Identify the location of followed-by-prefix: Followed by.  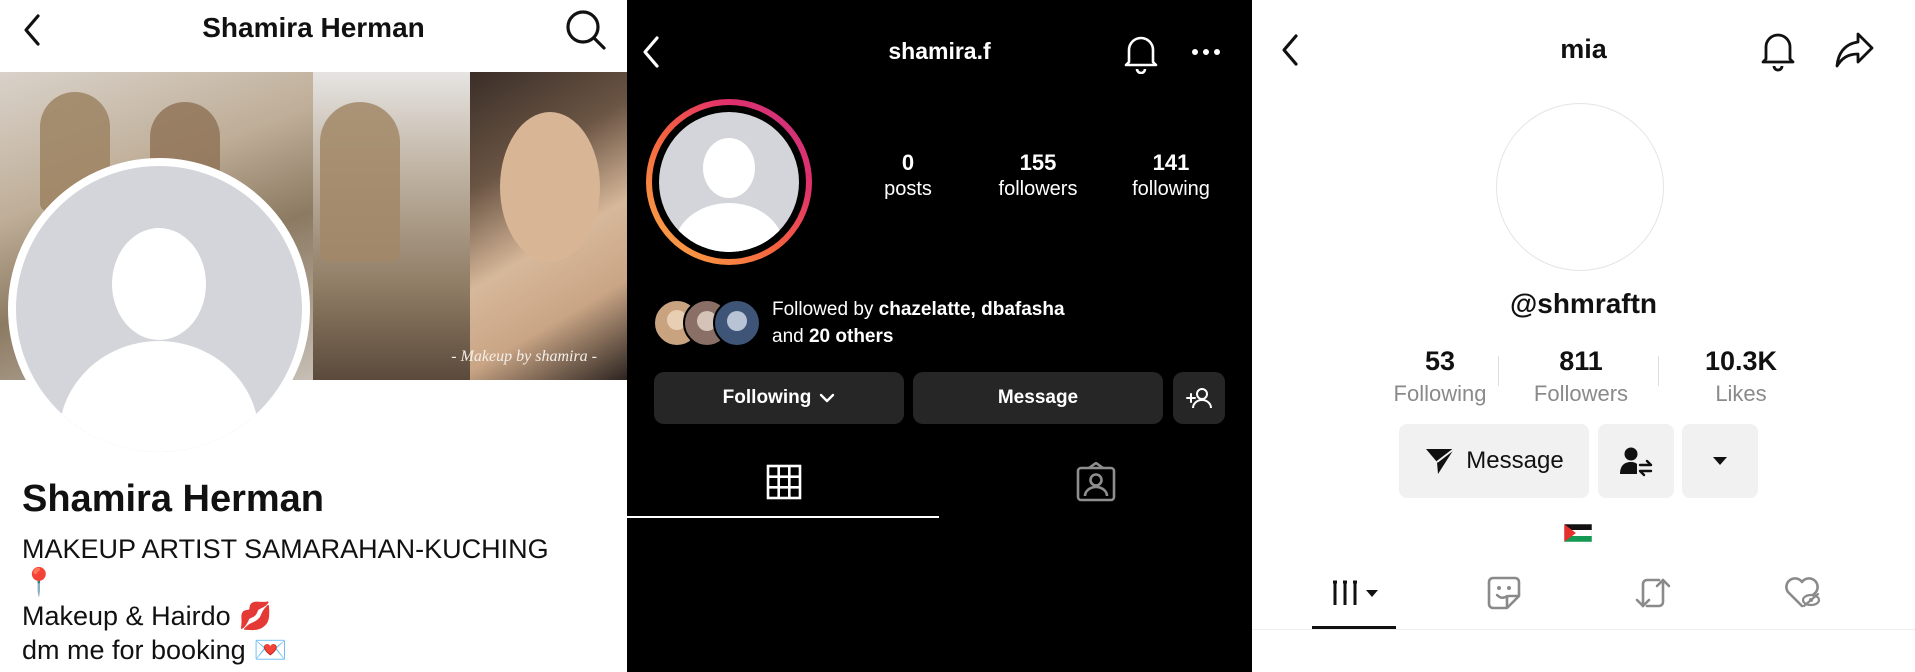
(825, 309).